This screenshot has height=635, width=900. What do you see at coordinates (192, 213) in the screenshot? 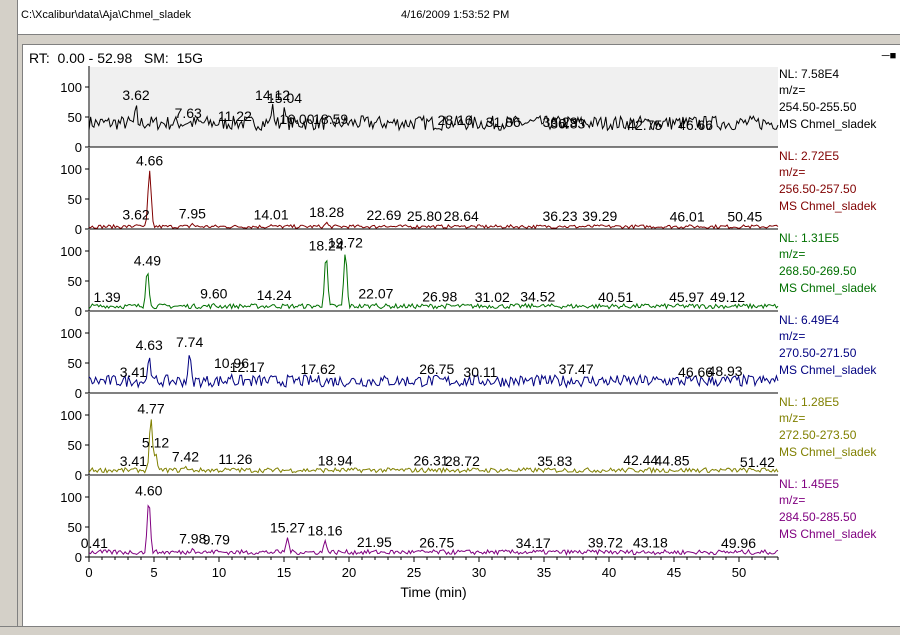
I see `peak-label: 7.95` at bounding box center [192, 213].